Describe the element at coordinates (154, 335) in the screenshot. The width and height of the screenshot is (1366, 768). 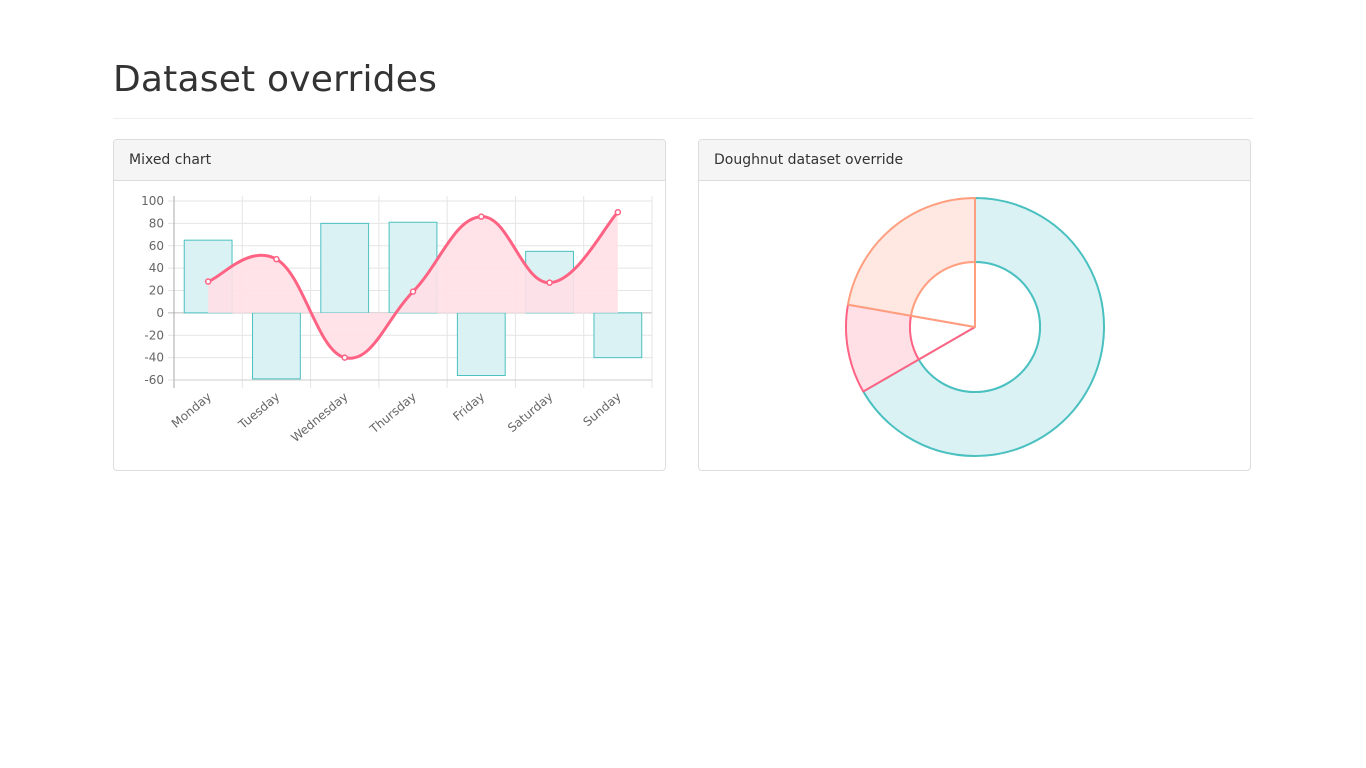
I see `y-tick-label: -20` at that location.